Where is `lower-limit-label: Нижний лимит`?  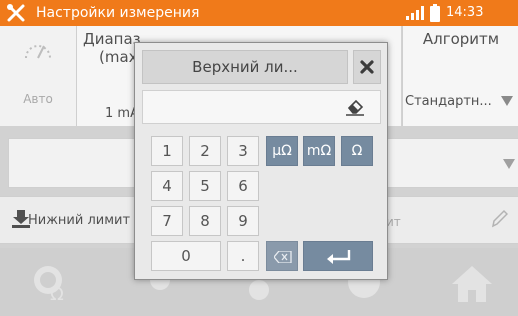 lower-limit-label: Нижний лимит is located at coordinates (79, 220).